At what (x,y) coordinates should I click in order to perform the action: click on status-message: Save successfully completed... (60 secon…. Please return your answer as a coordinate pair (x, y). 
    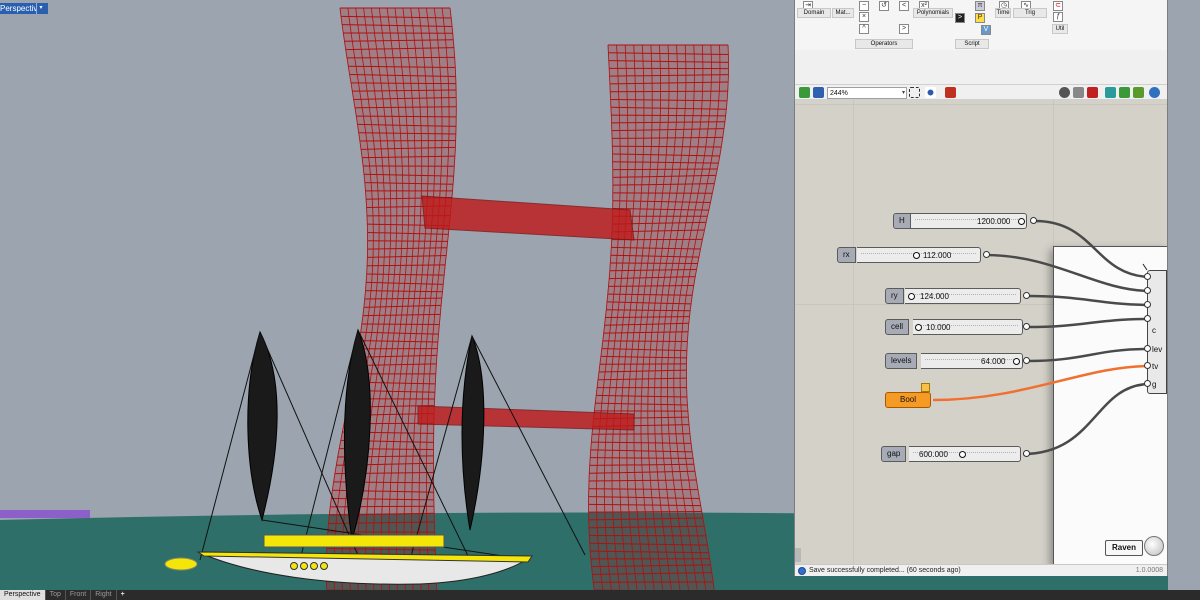
    Looking at the image, I should click on (885, 570).